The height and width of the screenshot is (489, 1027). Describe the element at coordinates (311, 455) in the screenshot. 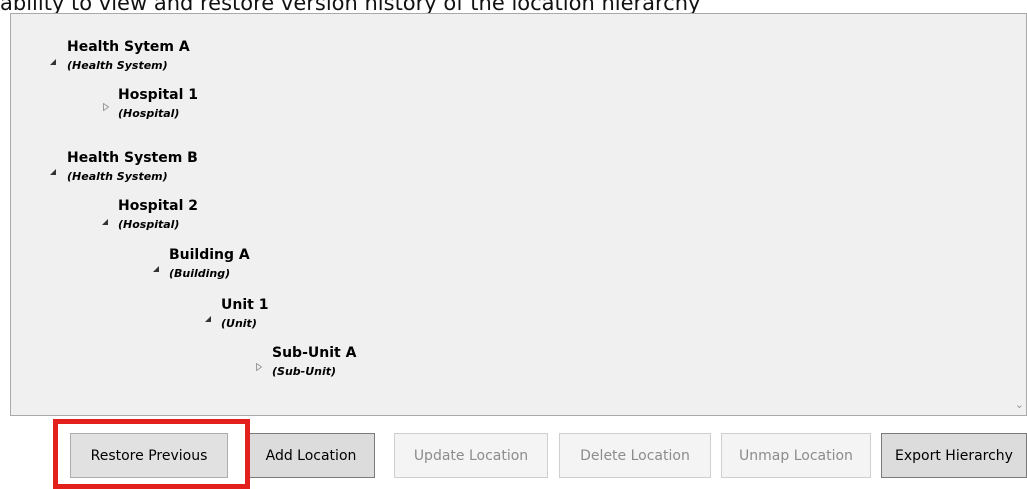

I see `add-location-button: Add Location` at that location.